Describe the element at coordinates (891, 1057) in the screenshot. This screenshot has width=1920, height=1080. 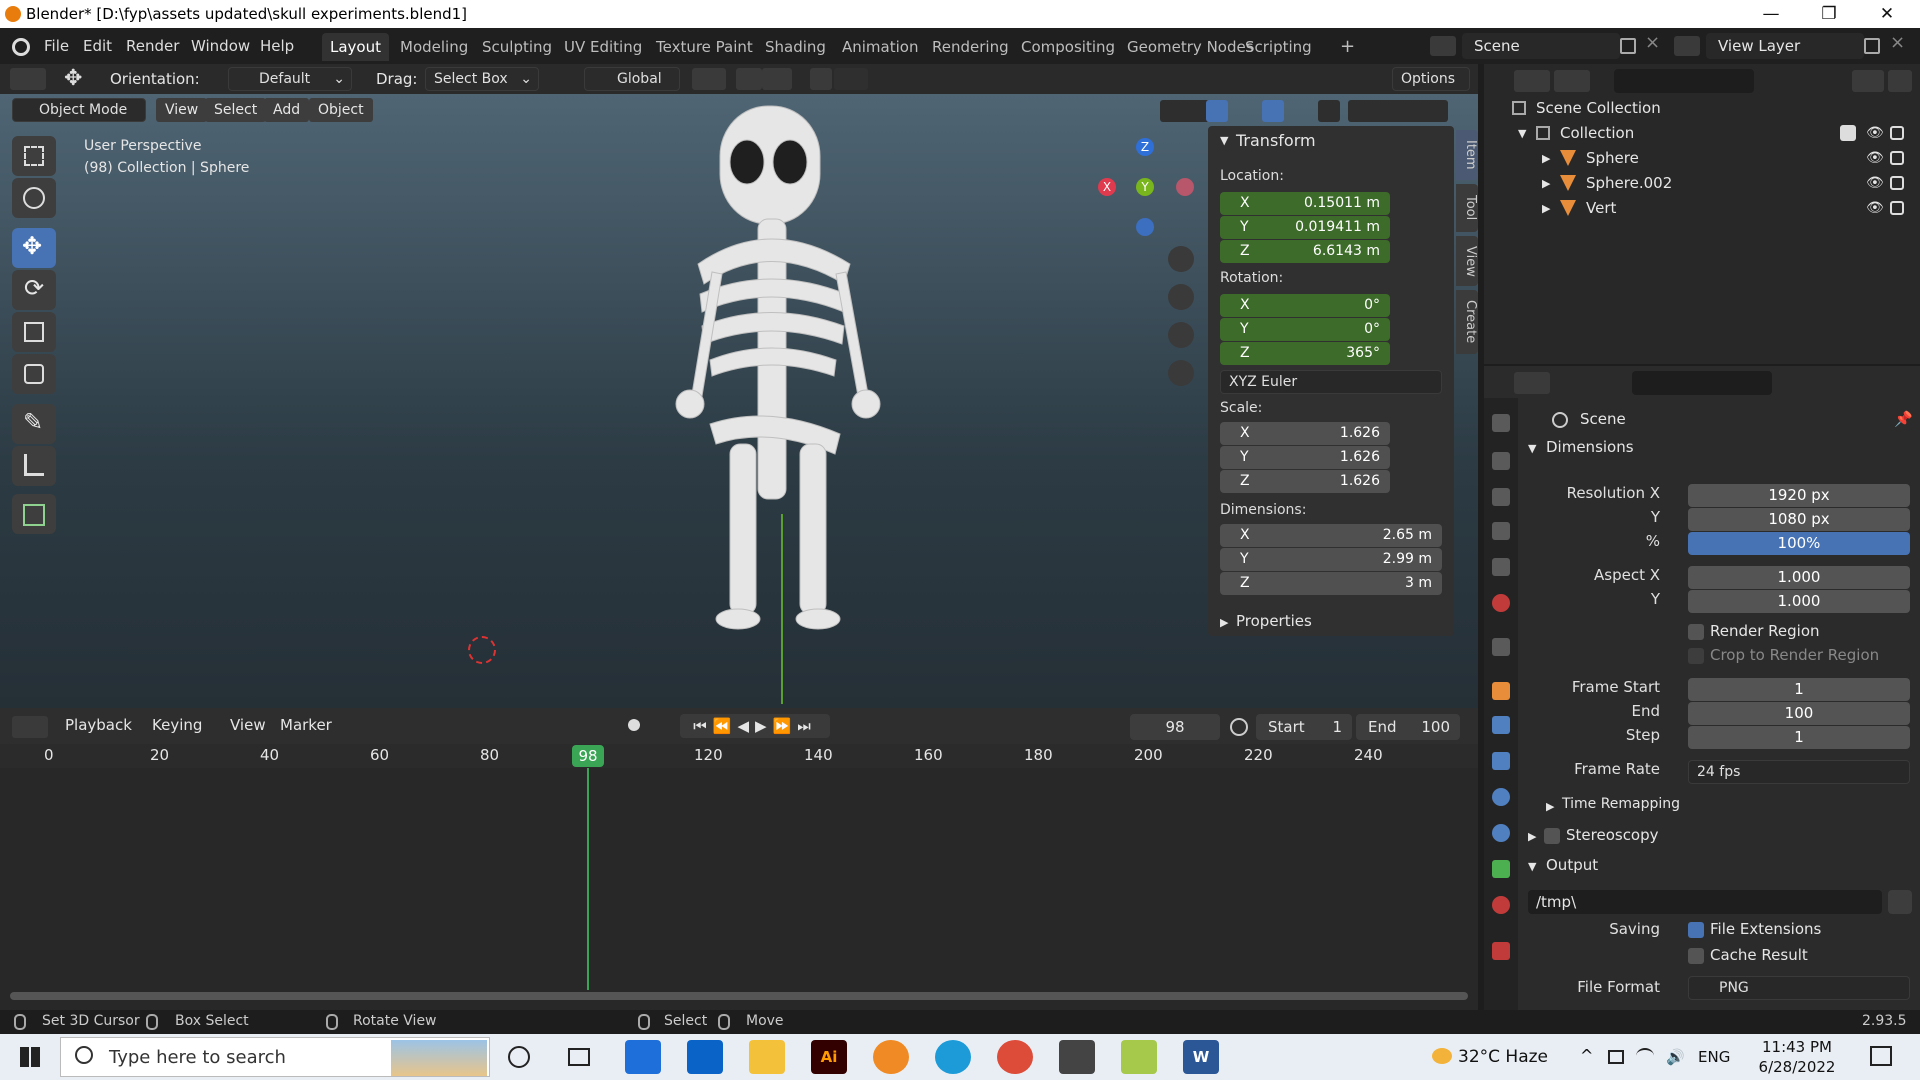
I see `blender-taskbar-icon` at that location.